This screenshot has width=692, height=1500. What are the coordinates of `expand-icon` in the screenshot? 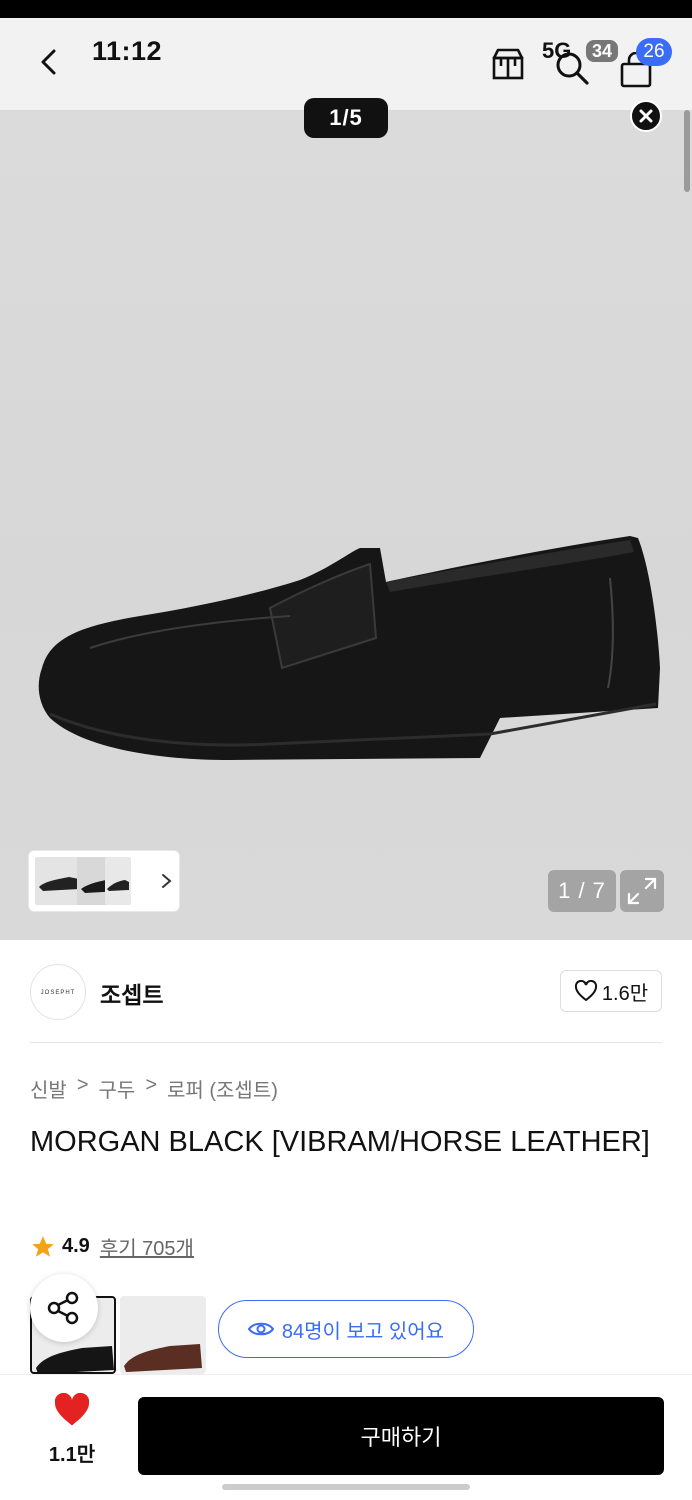 It's located at (642, 891).